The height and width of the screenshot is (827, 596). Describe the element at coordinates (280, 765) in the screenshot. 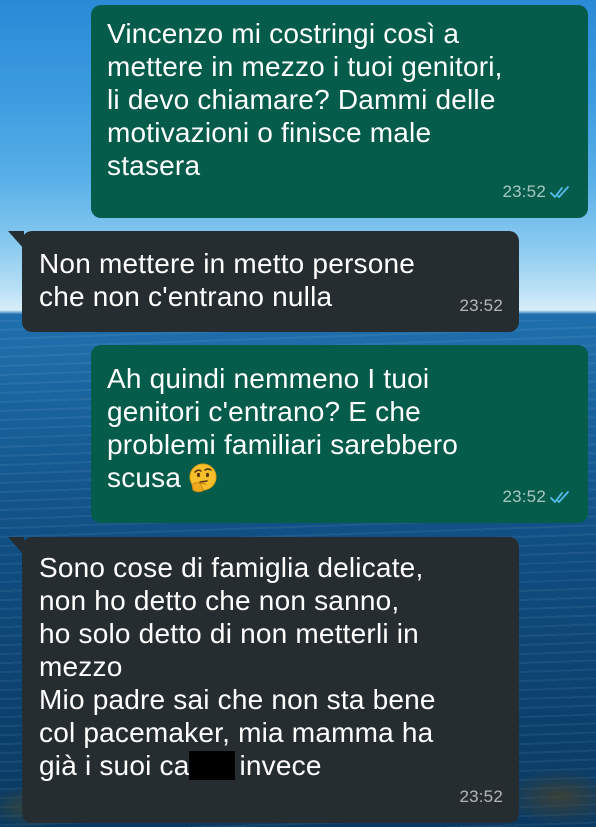

I see `message-line-suffix: invece` at that location.